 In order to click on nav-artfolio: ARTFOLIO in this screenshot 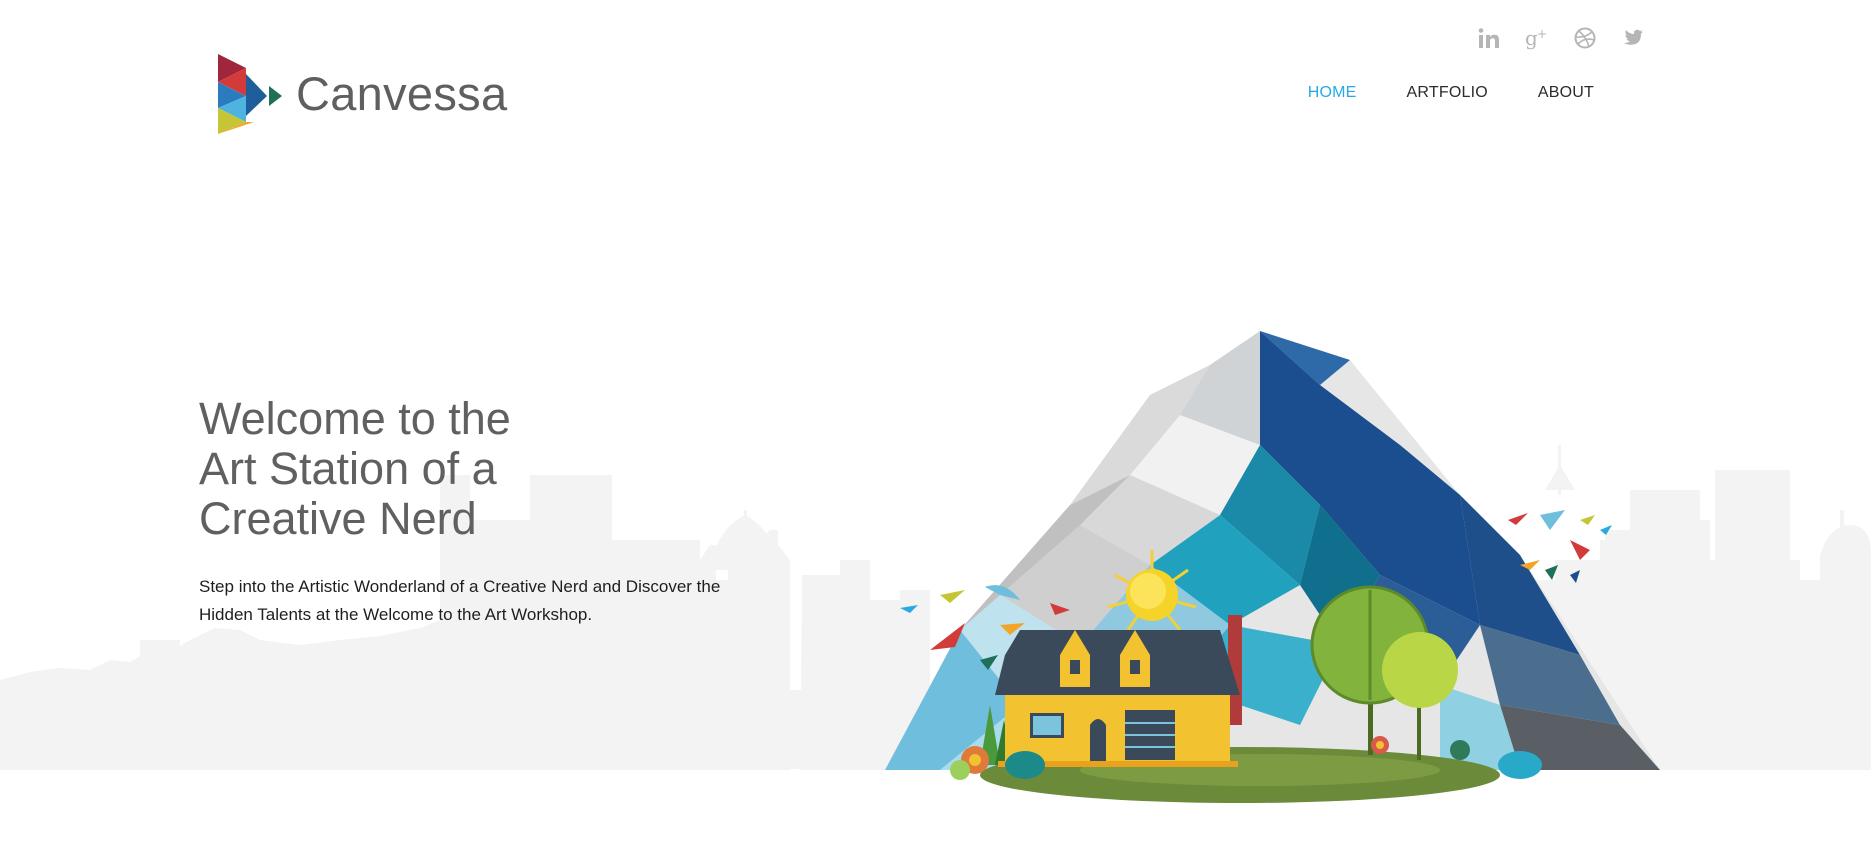, I will do `click(1447, 93)`.